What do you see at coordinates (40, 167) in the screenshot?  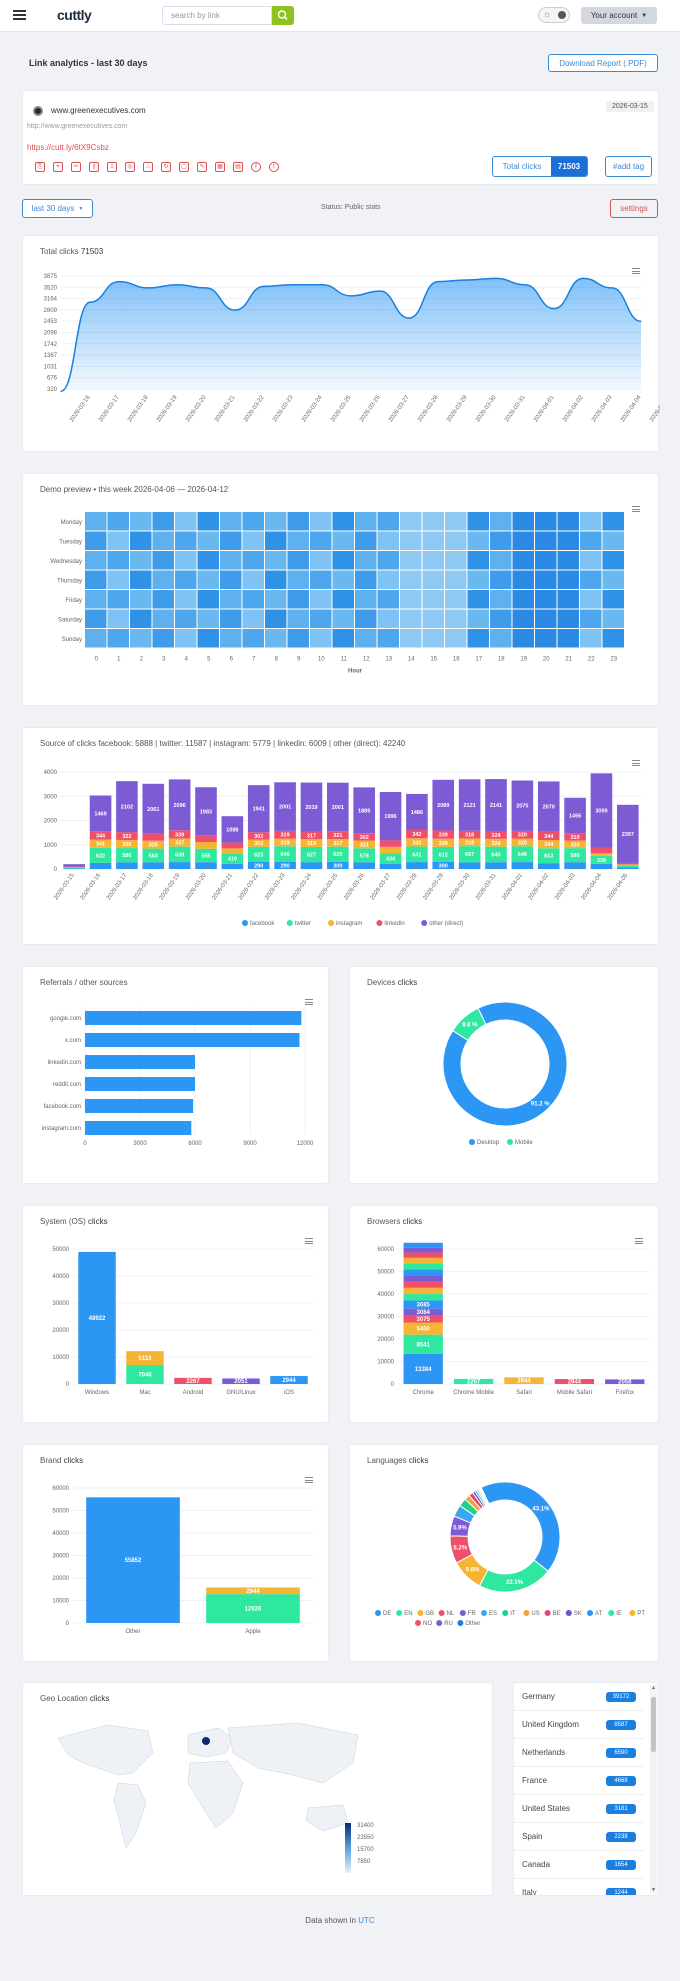 I see `copy-icon: ⎘` at bounding box center [40, 167].